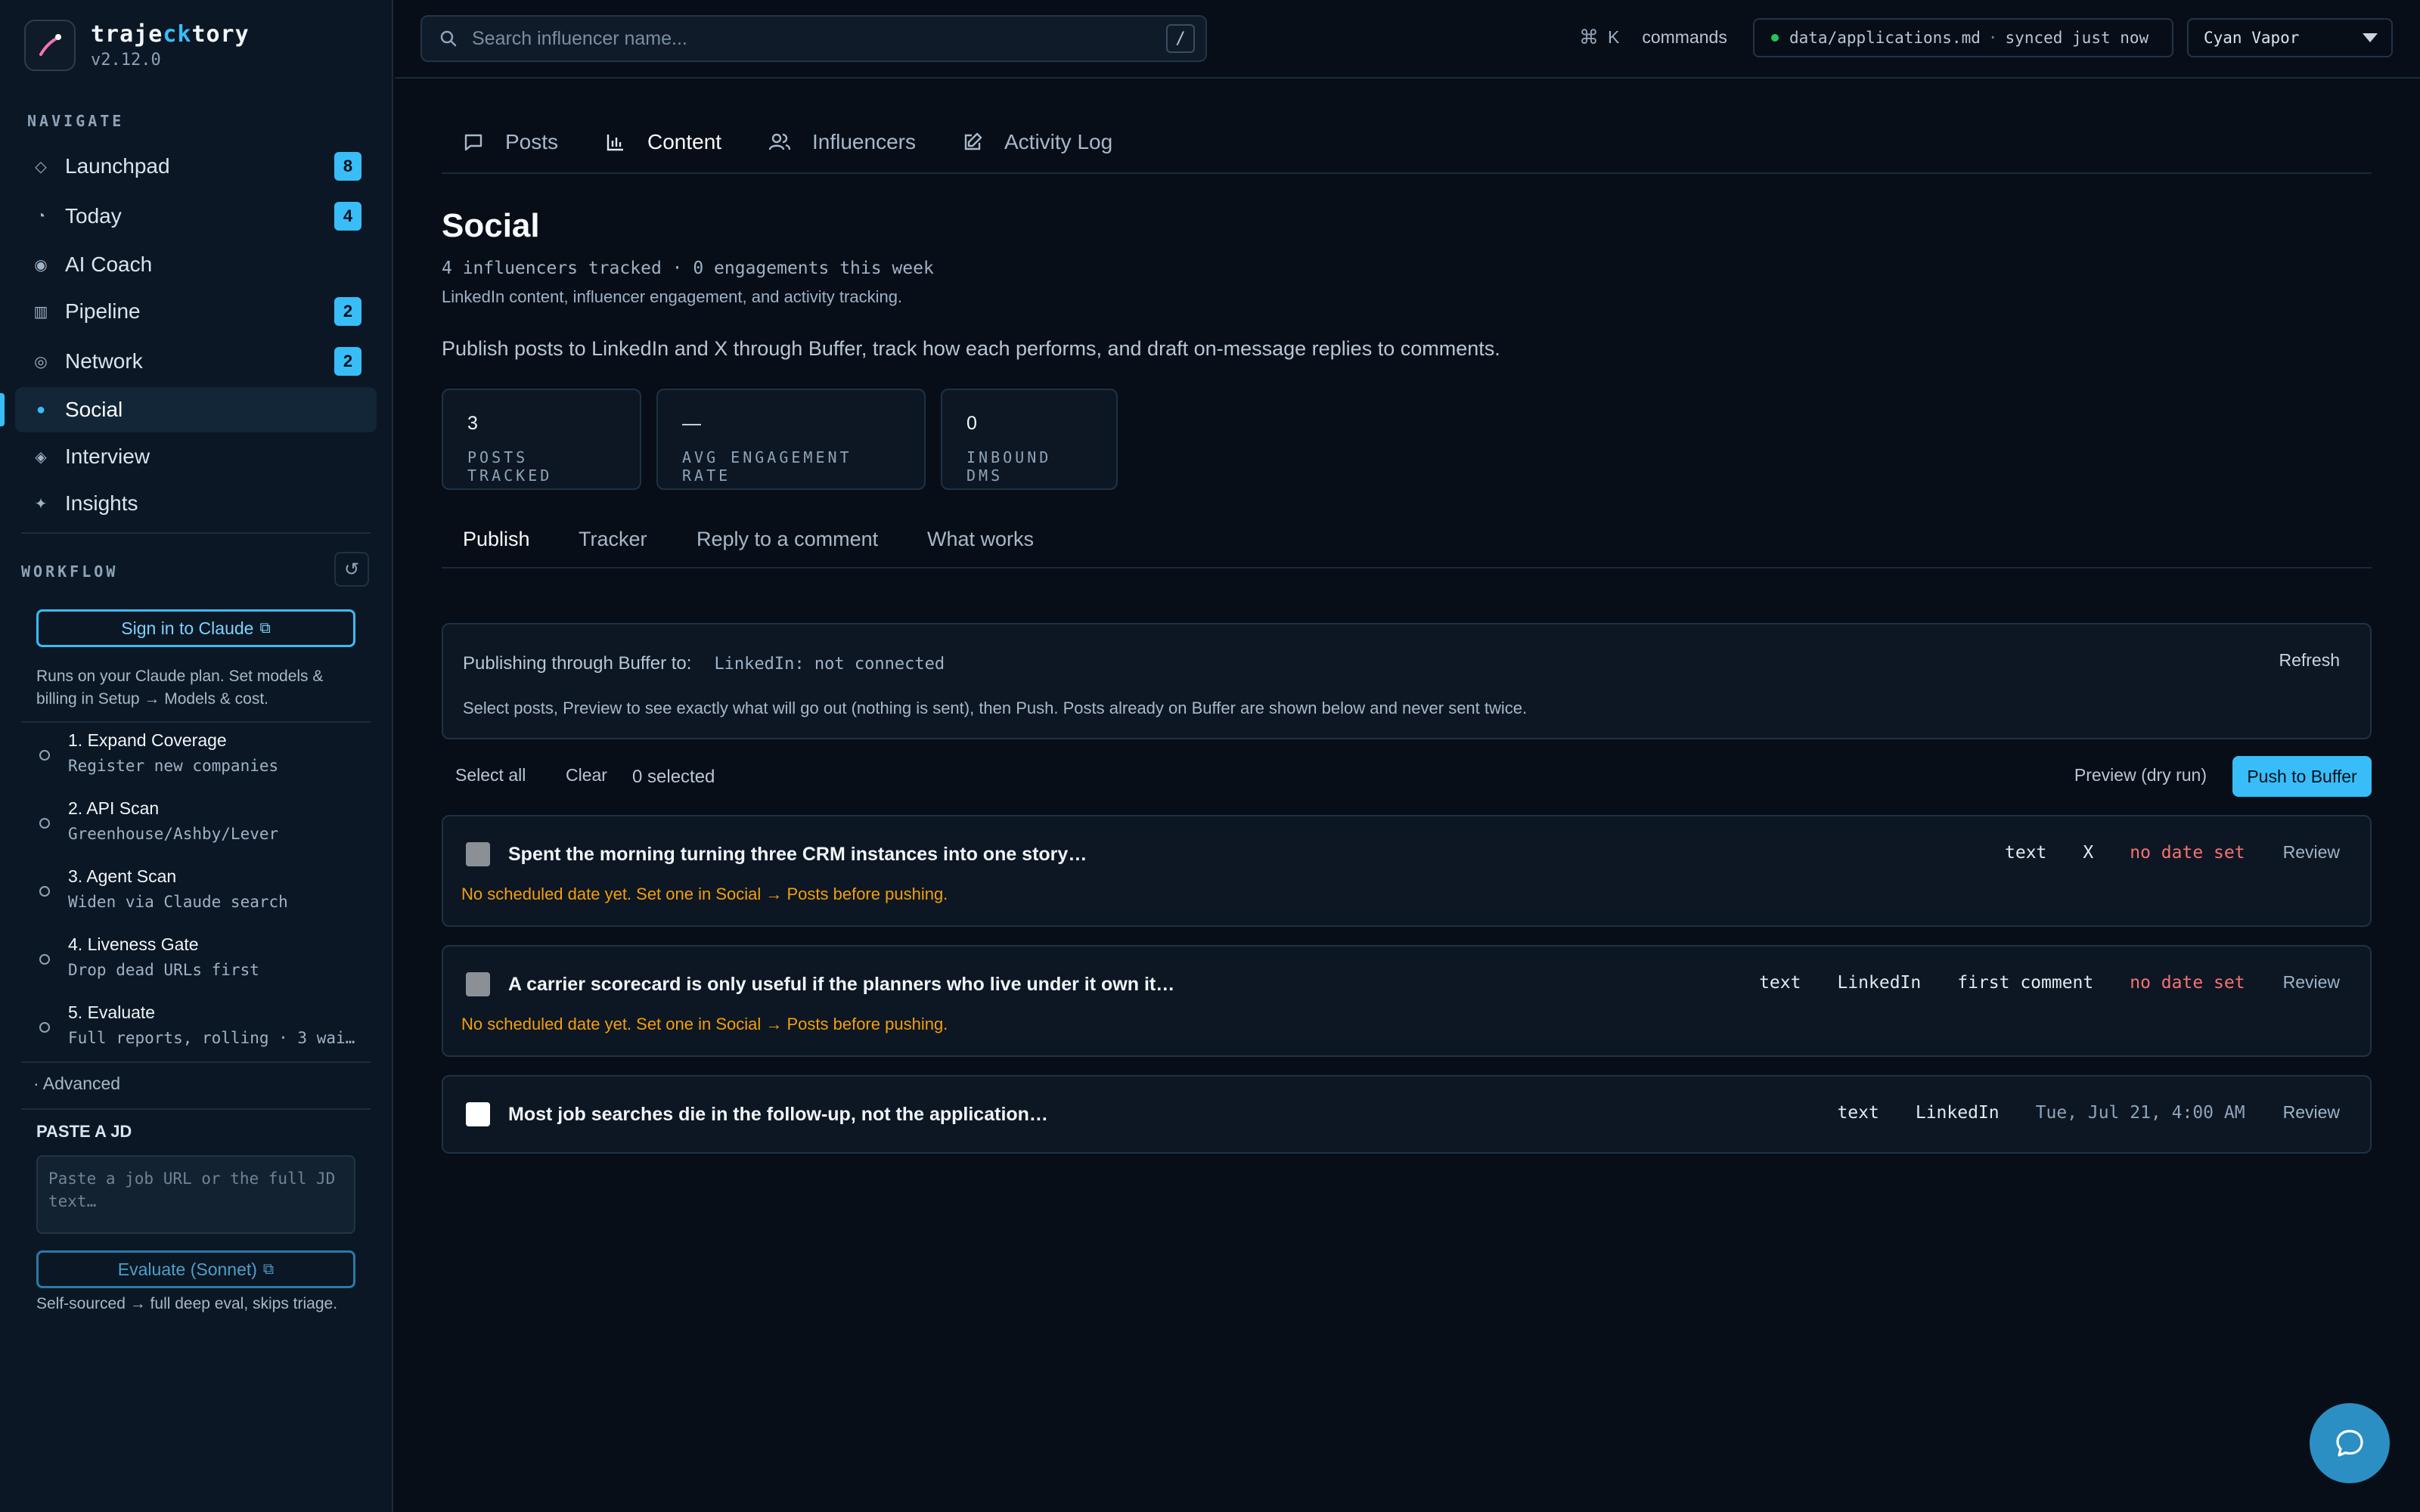 The image size is (2420, 1512). I want to click on workflow-step: 4. Liveness Gate Drop dead URLs first, so click(202, 957).